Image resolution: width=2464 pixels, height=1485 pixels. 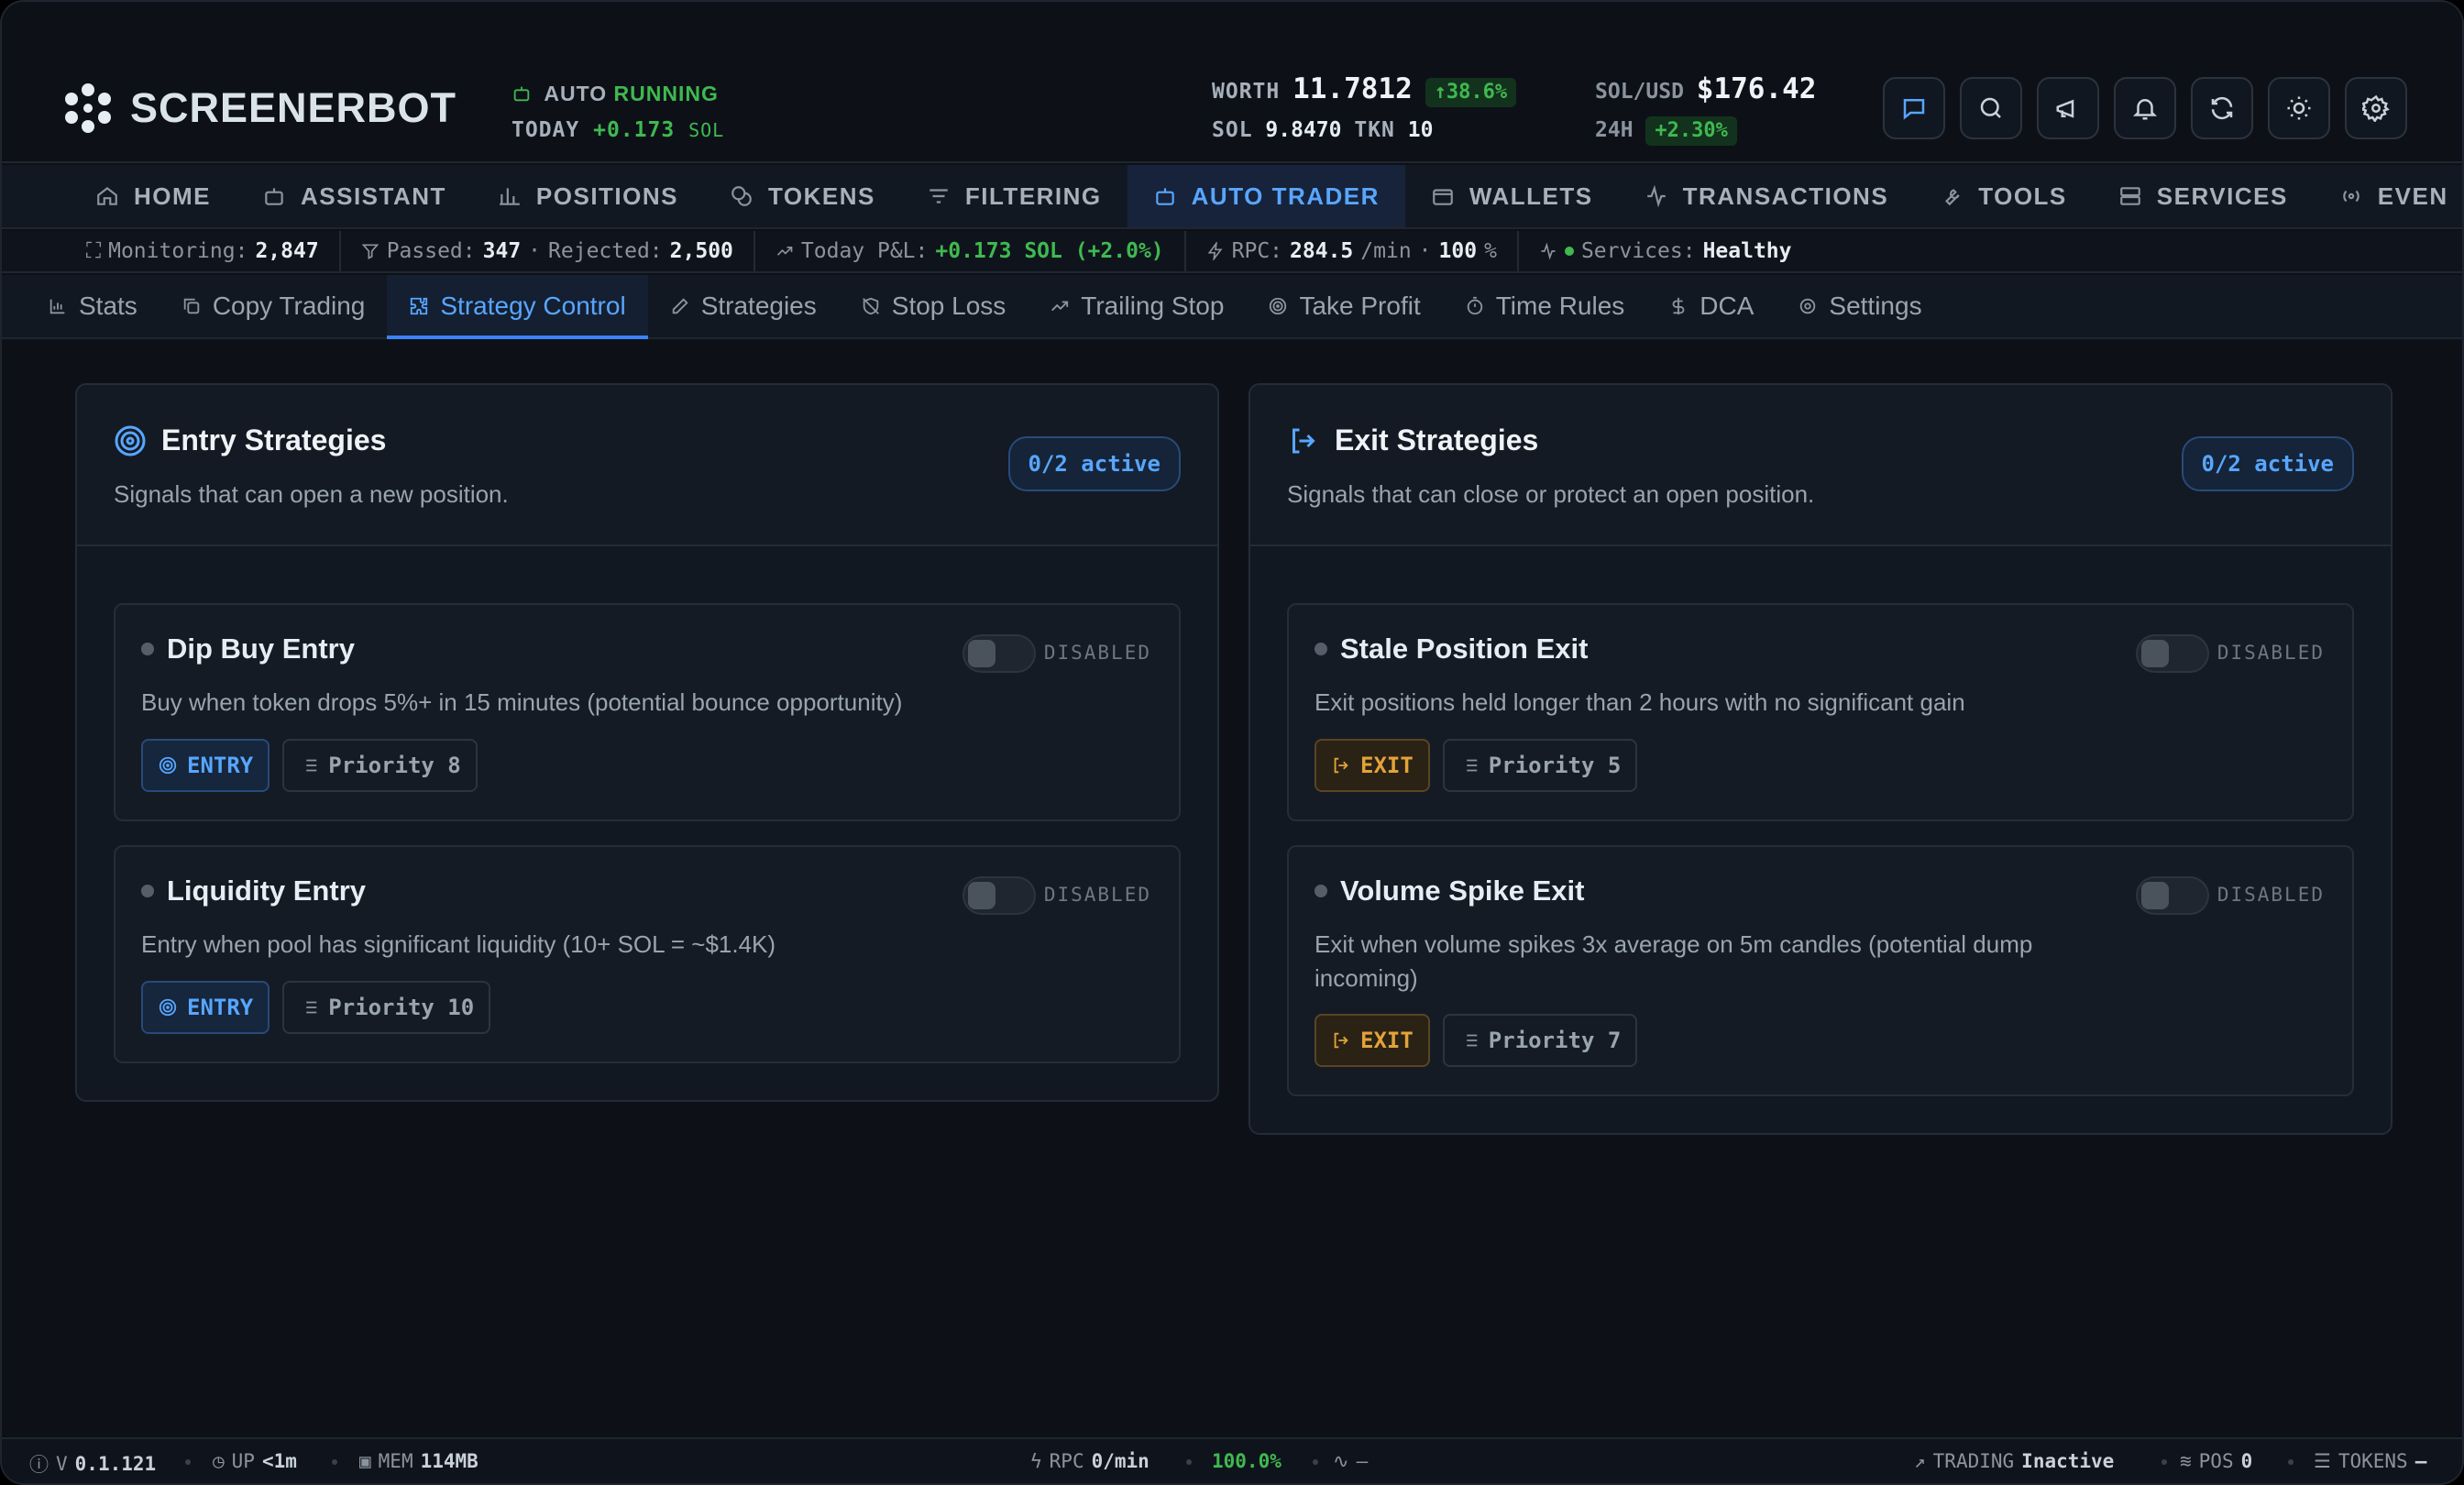 I want to click on tab-time-rules: Time Rules, so click(x=1545, y=306).